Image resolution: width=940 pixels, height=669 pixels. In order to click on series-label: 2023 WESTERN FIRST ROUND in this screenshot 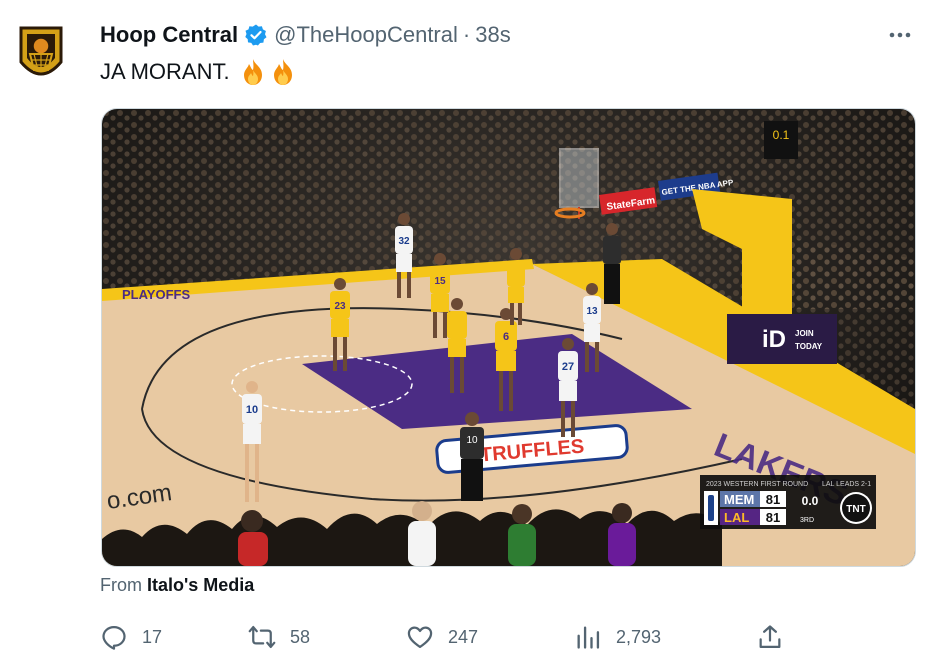, I will do `click(757, 484)`.